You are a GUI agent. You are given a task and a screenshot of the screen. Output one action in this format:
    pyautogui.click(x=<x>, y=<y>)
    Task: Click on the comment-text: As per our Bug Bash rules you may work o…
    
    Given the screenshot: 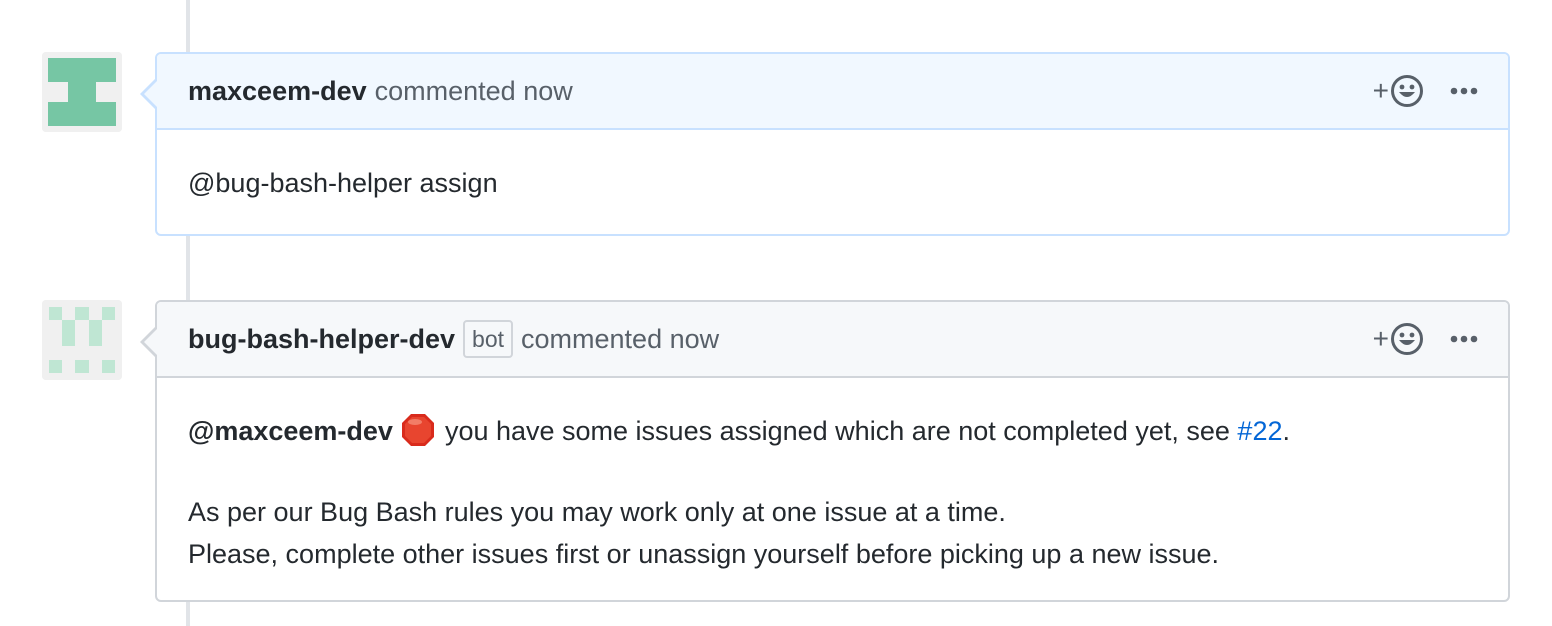 What is the action you would take?
    pyautogui.click(x=597, y=512)
    